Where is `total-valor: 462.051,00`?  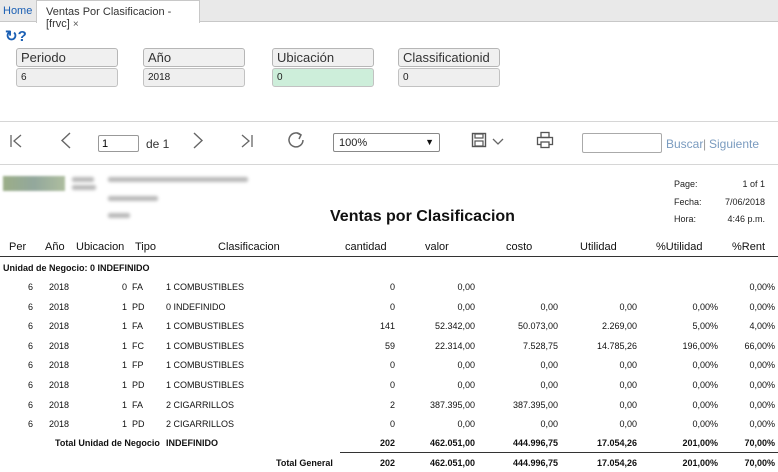 total-valor: 462.051,00 is located at coordinates (452, 463).